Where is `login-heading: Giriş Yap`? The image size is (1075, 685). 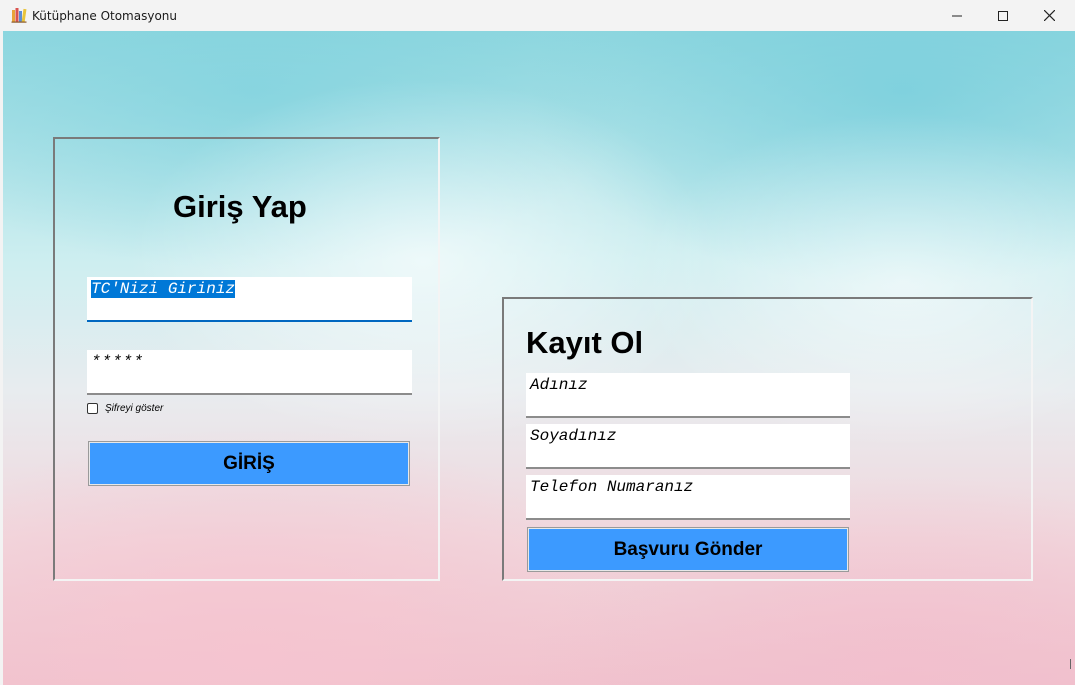
login-heading: Giriş Yap is located at coordinates (240, 206).